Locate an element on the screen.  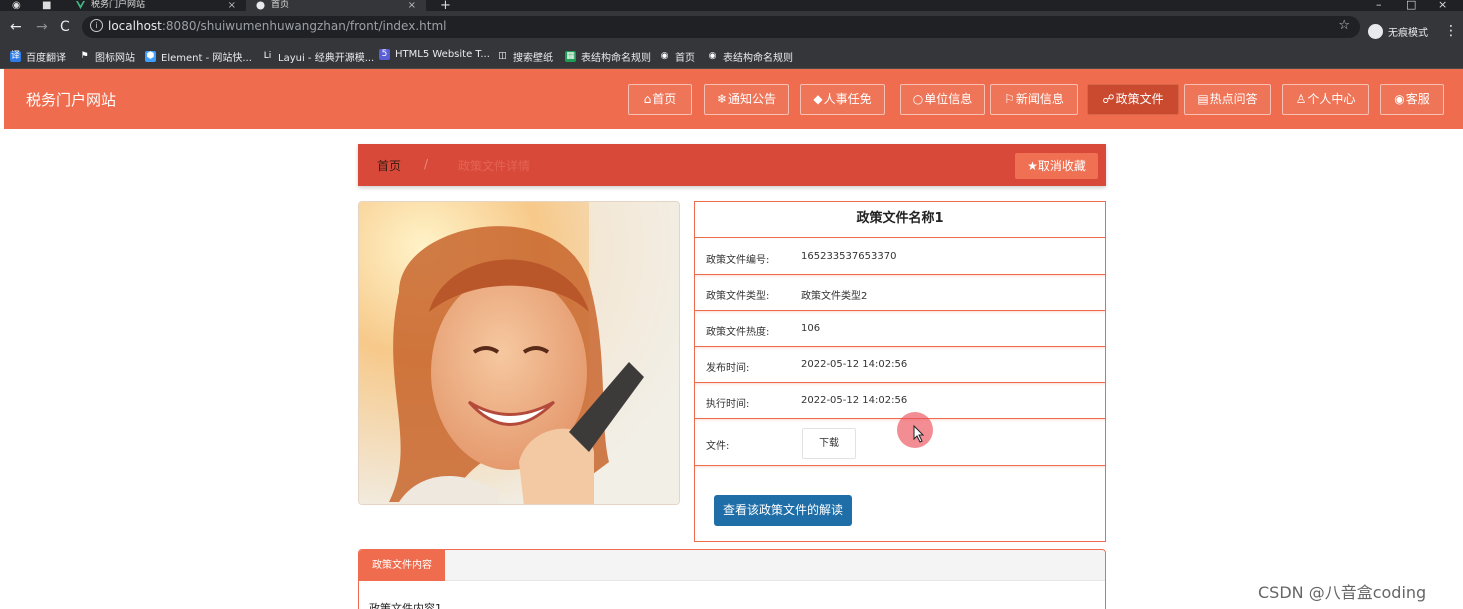
policy-content-body: 政策文件内容1 is located at coordinates (405, 605).